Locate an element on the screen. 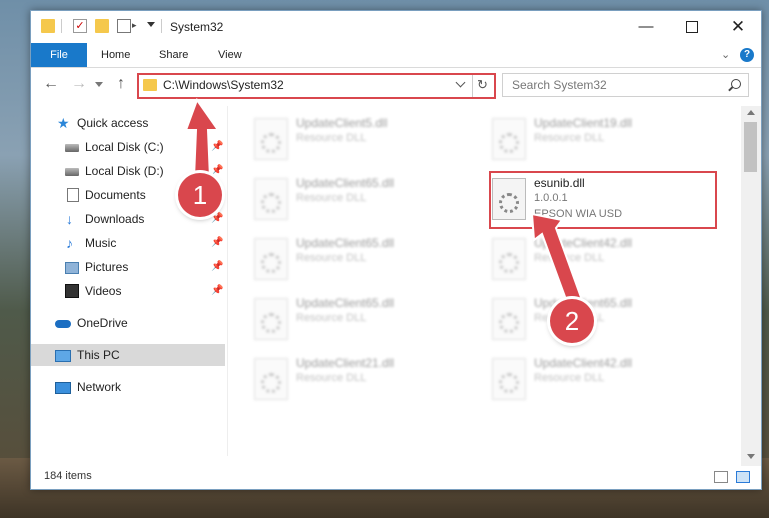  details-view-icon is located at coordinates (721, 477).